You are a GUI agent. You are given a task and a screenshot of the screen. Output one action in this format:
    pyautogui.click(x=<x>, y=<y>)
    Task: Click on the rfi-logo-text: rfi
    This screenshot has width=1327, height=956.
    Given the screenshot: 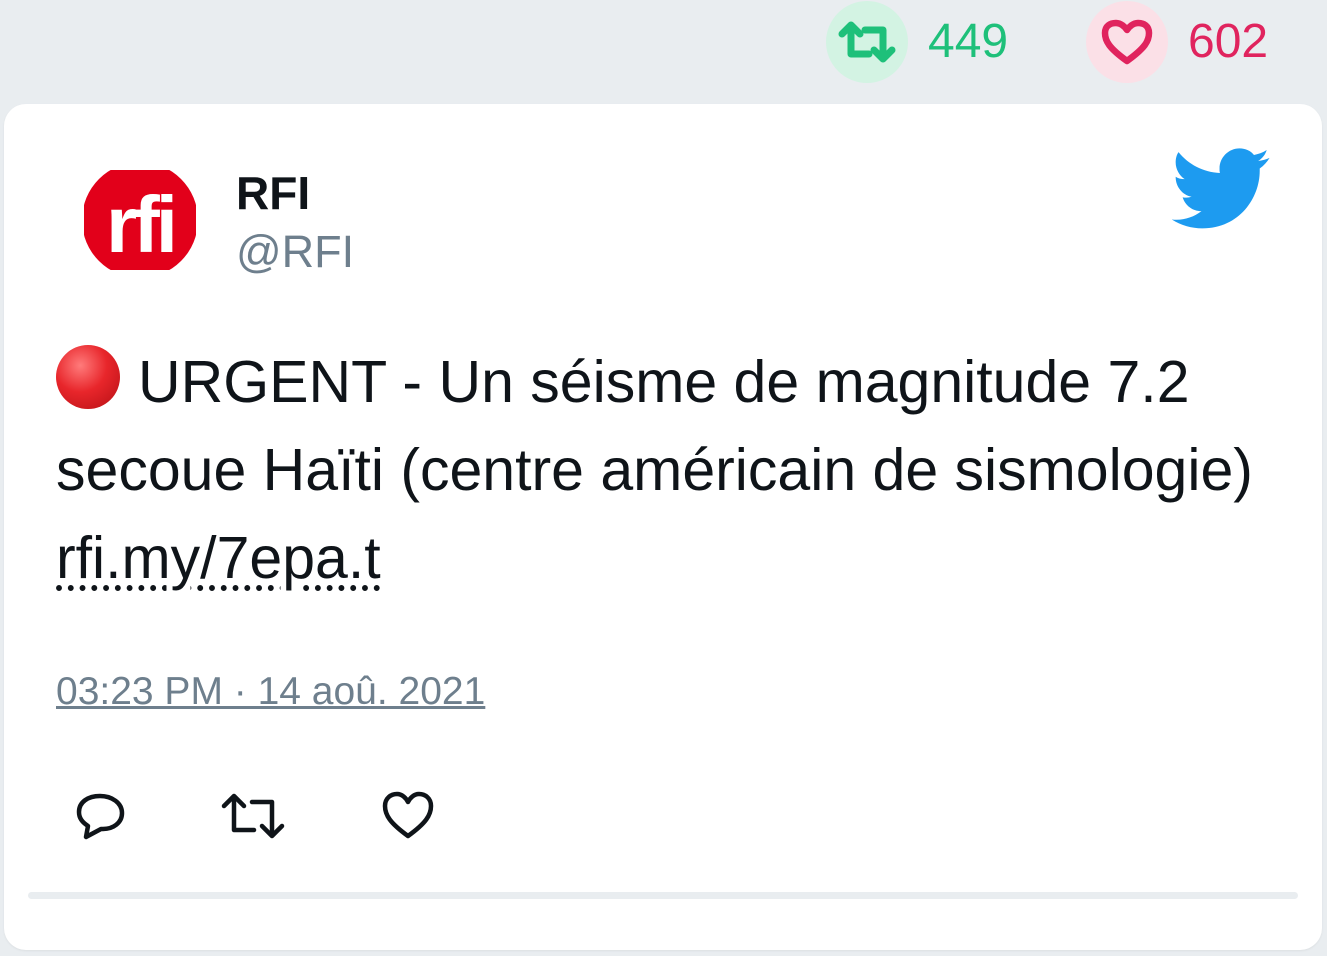 What is the action you would take?
    pyautogui.click(x=140, y=224)
    